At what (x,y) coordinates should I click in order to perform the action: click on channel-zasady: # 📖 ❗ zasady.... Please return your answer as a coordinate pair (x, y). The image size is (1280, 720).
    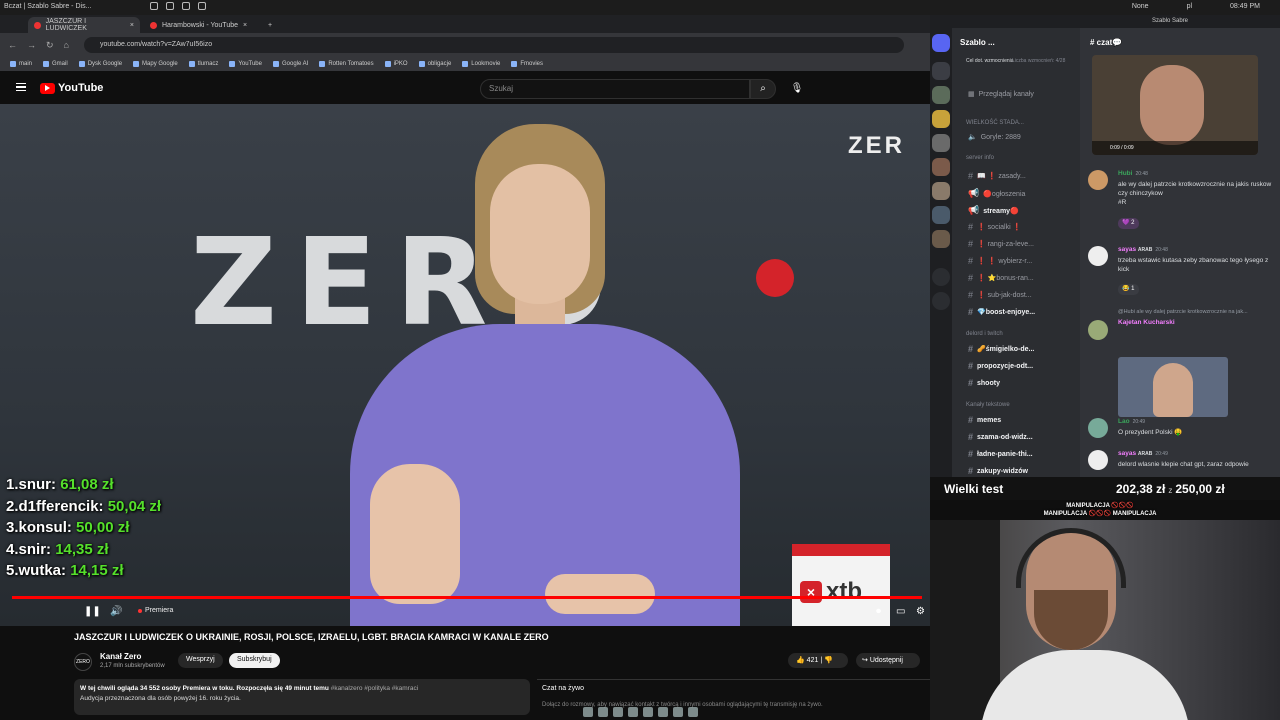
    Looking at the image, I should click on (997, 176).